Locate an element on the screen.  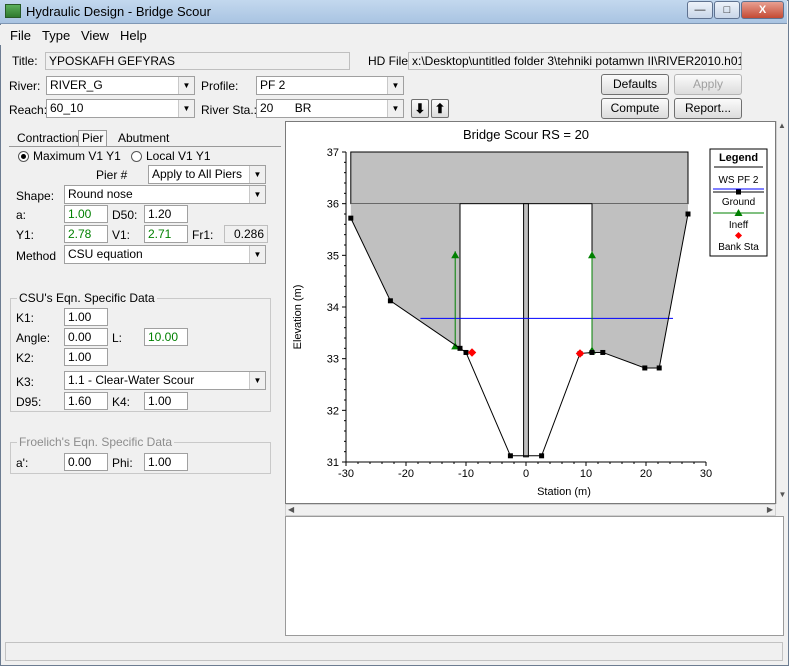
a-label: a: is located at coordinates (21, 215).